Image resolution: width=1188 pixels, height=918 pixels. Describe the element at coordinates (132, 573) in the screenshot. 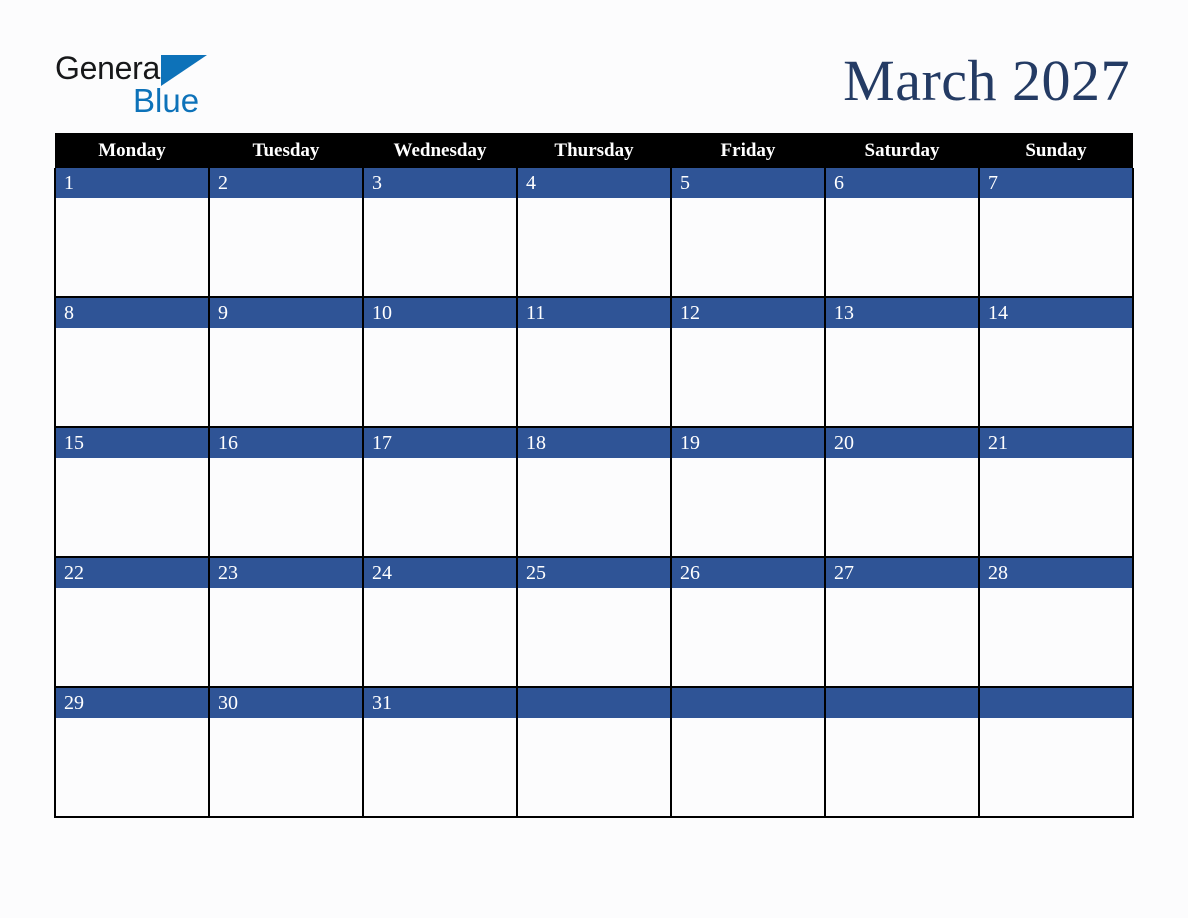

I see `day-number: 22` at that location.